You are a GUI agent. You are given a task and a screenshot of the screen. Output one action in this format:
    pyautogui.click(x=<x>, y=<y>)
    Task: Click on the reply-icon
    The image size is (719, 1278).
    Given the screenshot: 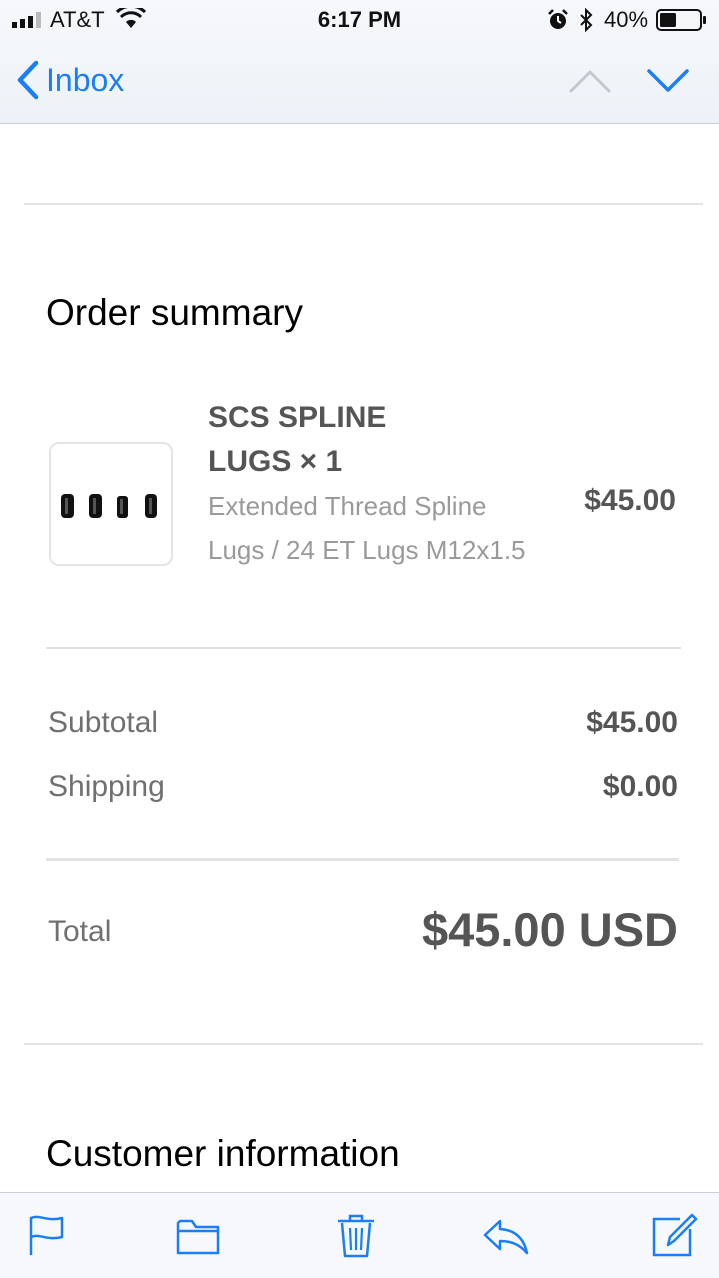 What is the action you would take?
    pyautogui.click(x=506, y=1237)
    